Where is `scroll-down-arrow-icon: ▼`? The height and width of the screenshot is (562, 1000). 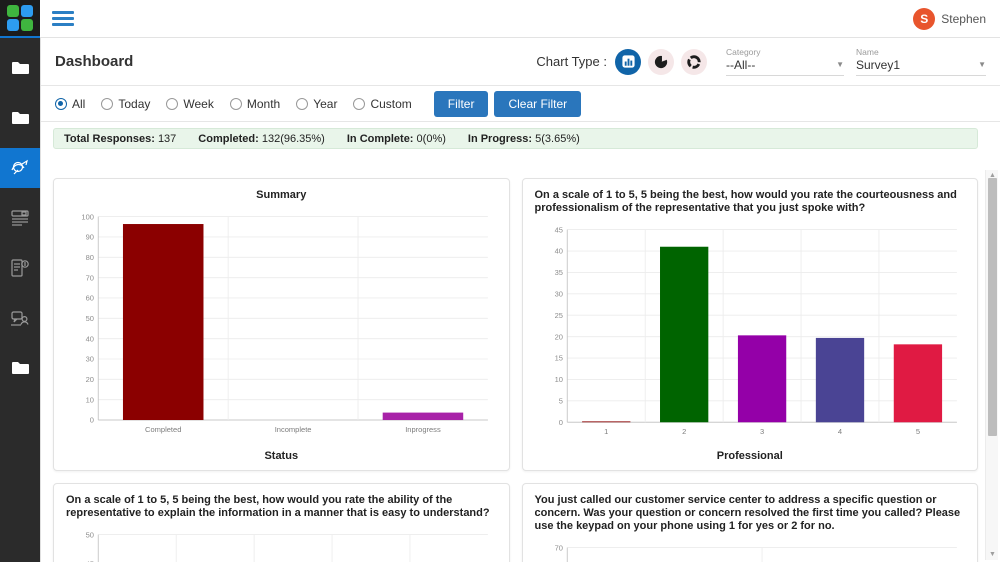 scroll-down-arrow-icon: ▼ is located at coordinates (992, 554).